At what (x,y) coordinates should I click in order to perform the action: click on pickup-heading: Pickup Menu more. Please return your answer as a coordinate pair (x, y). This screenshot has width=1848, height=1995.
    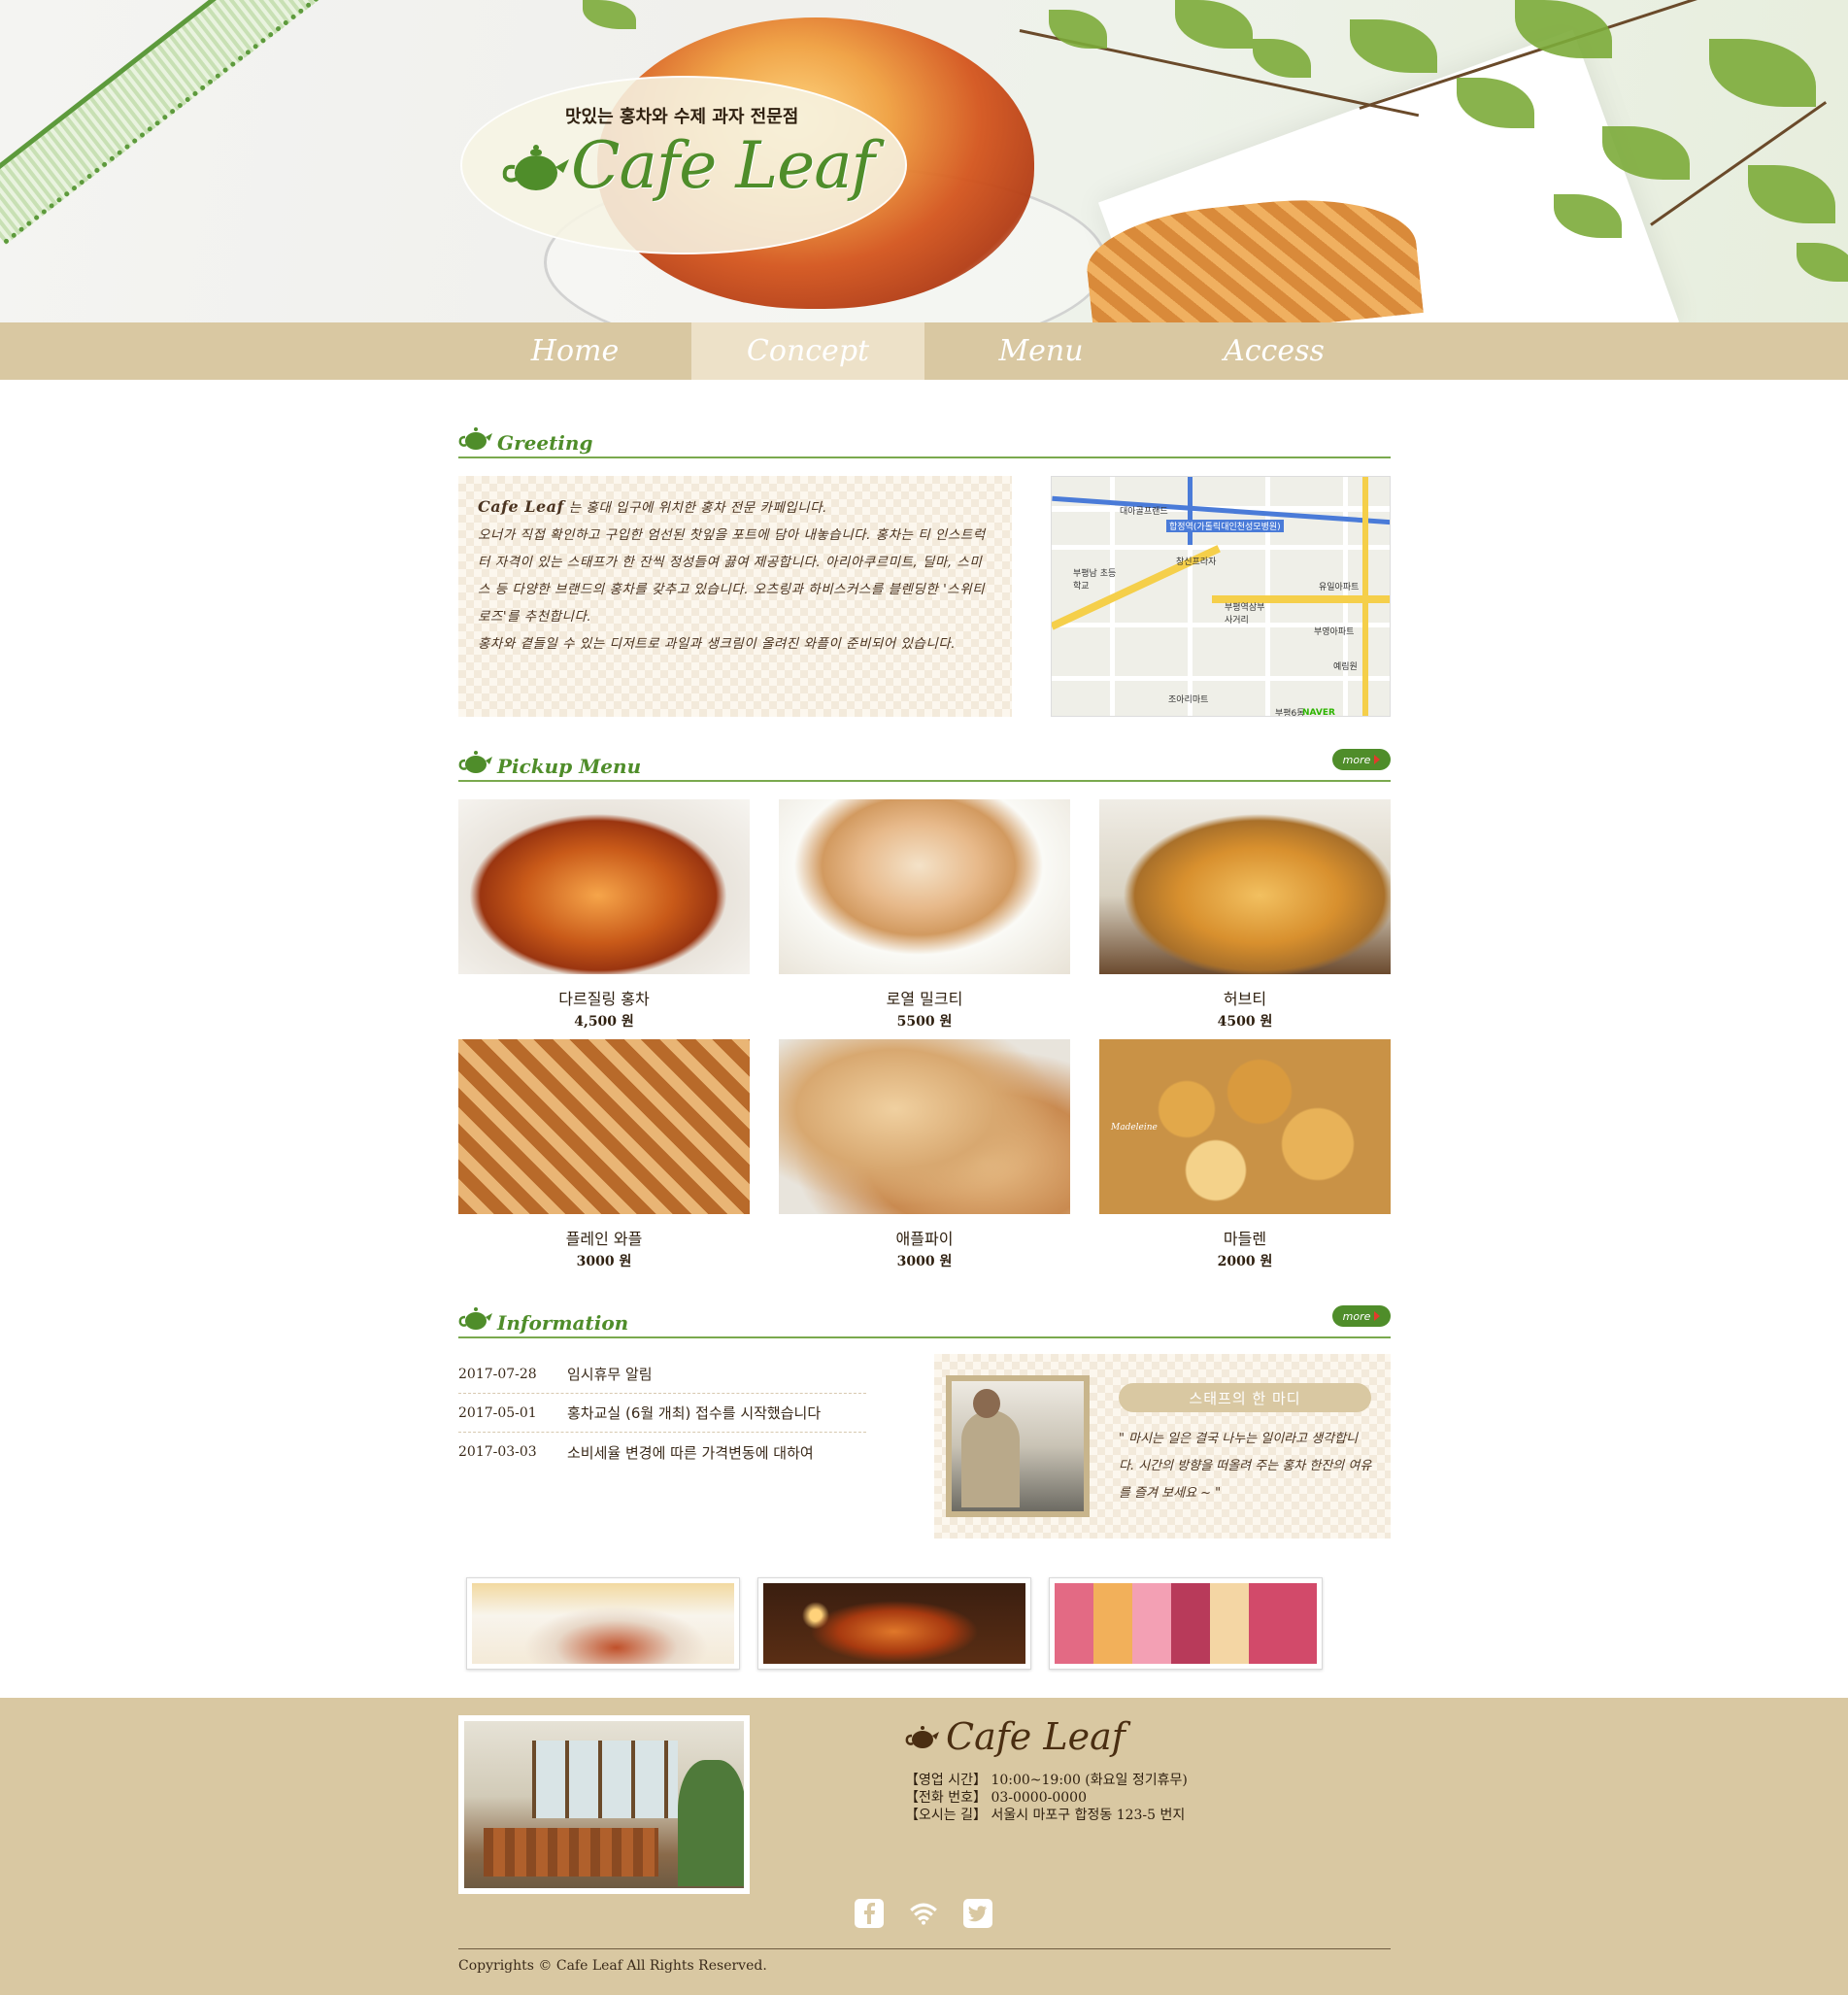
    Looking at the image, I should click on (924, 764).